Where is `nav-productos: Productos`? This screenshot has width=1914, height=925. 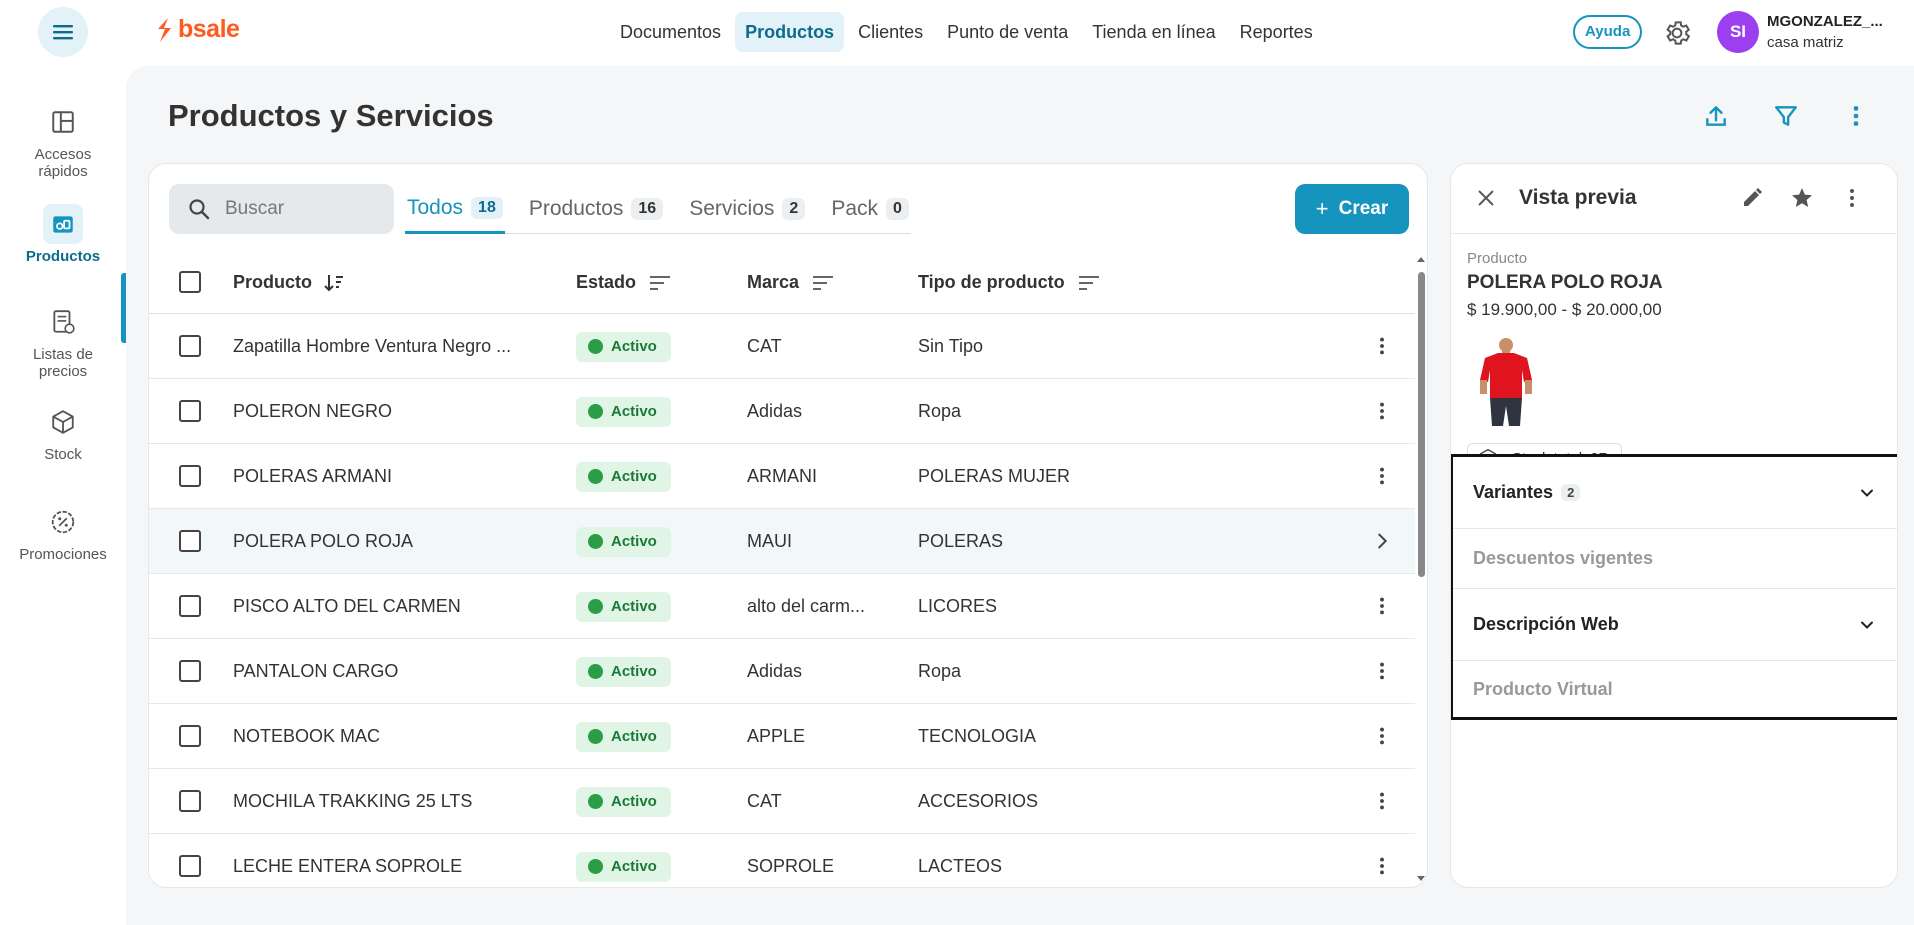 nav-productos: Productos is located at coordinates (790, 32).